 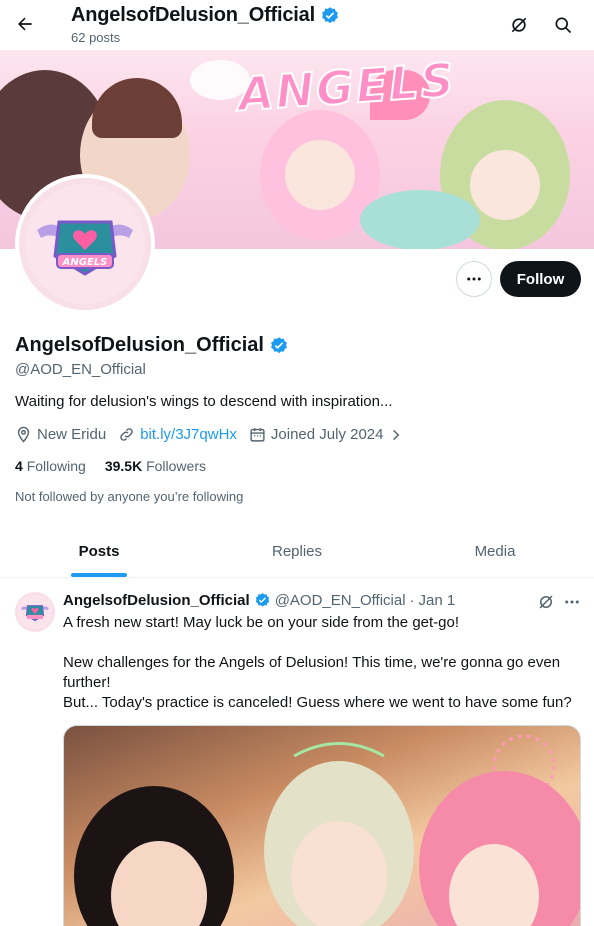 I want to click on joined-item: Joined July 2024, so click(x=326, y=434).